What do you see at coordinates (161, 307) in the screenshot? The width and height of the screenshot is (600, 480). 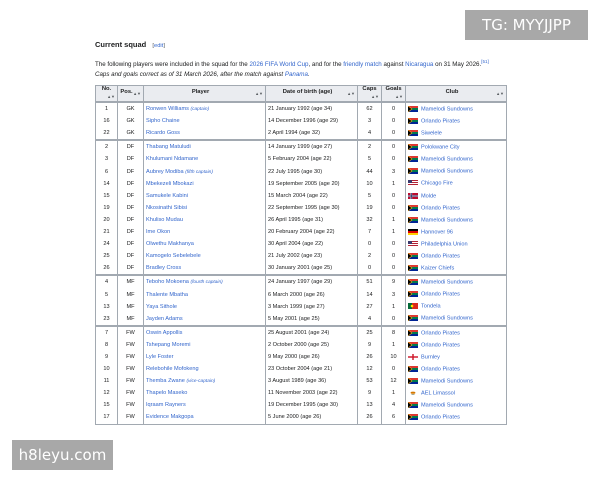 I see `player-link: Yaya Sithole` at bounding box center [161, 307].